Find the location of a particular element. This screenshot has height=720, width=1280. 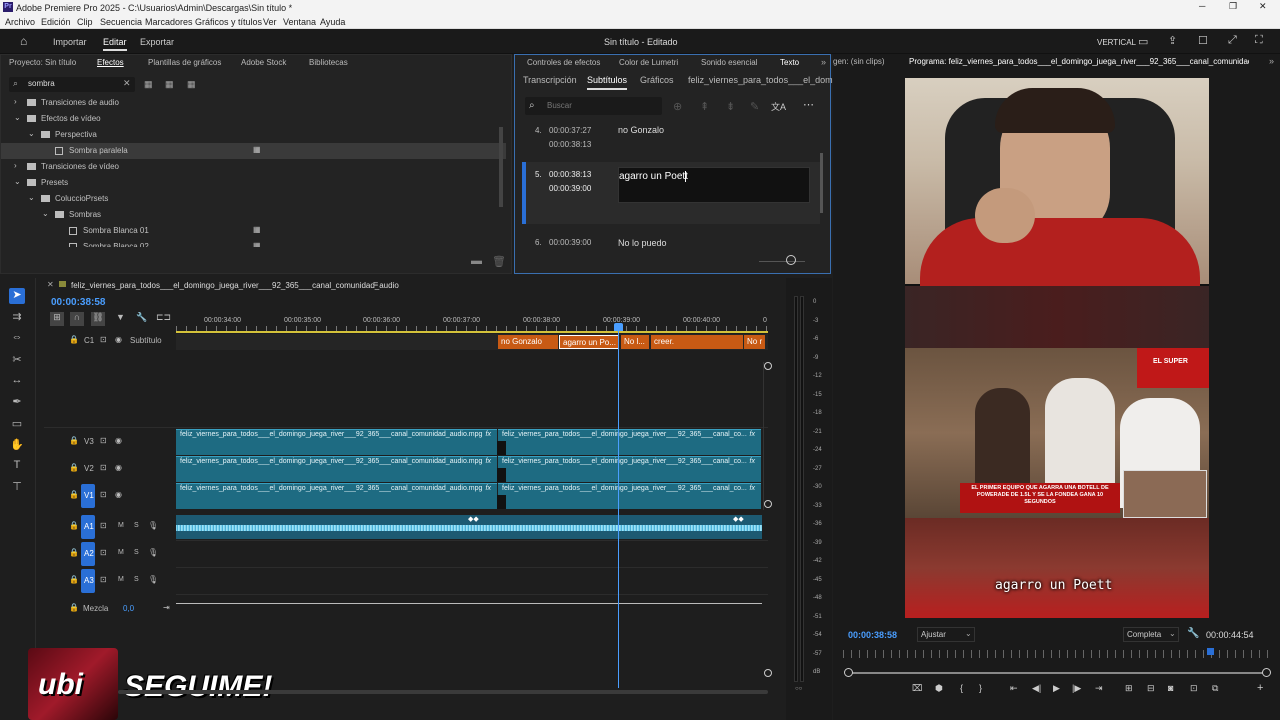

microphone-icon: 🎙 is located at coordinates (153, 552).